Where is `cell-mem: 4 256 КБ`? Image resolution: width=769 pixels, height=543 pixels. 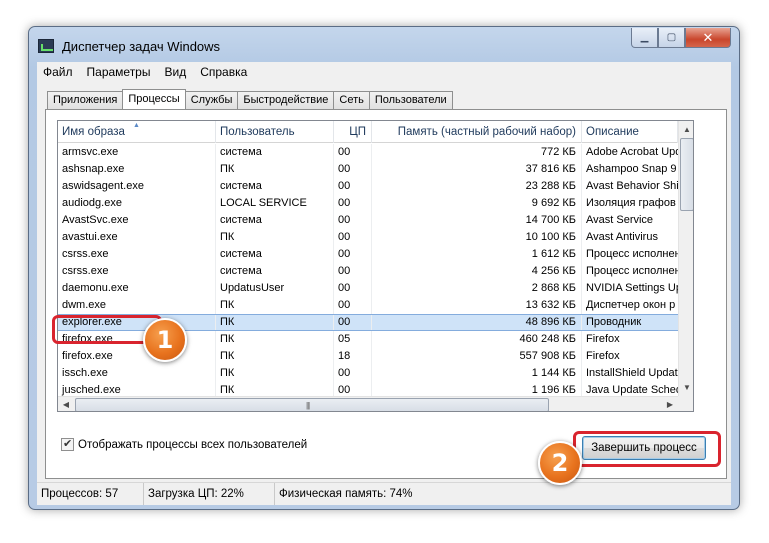 cell-mem: 4 256 КБ is located at coordinates (477, 271).